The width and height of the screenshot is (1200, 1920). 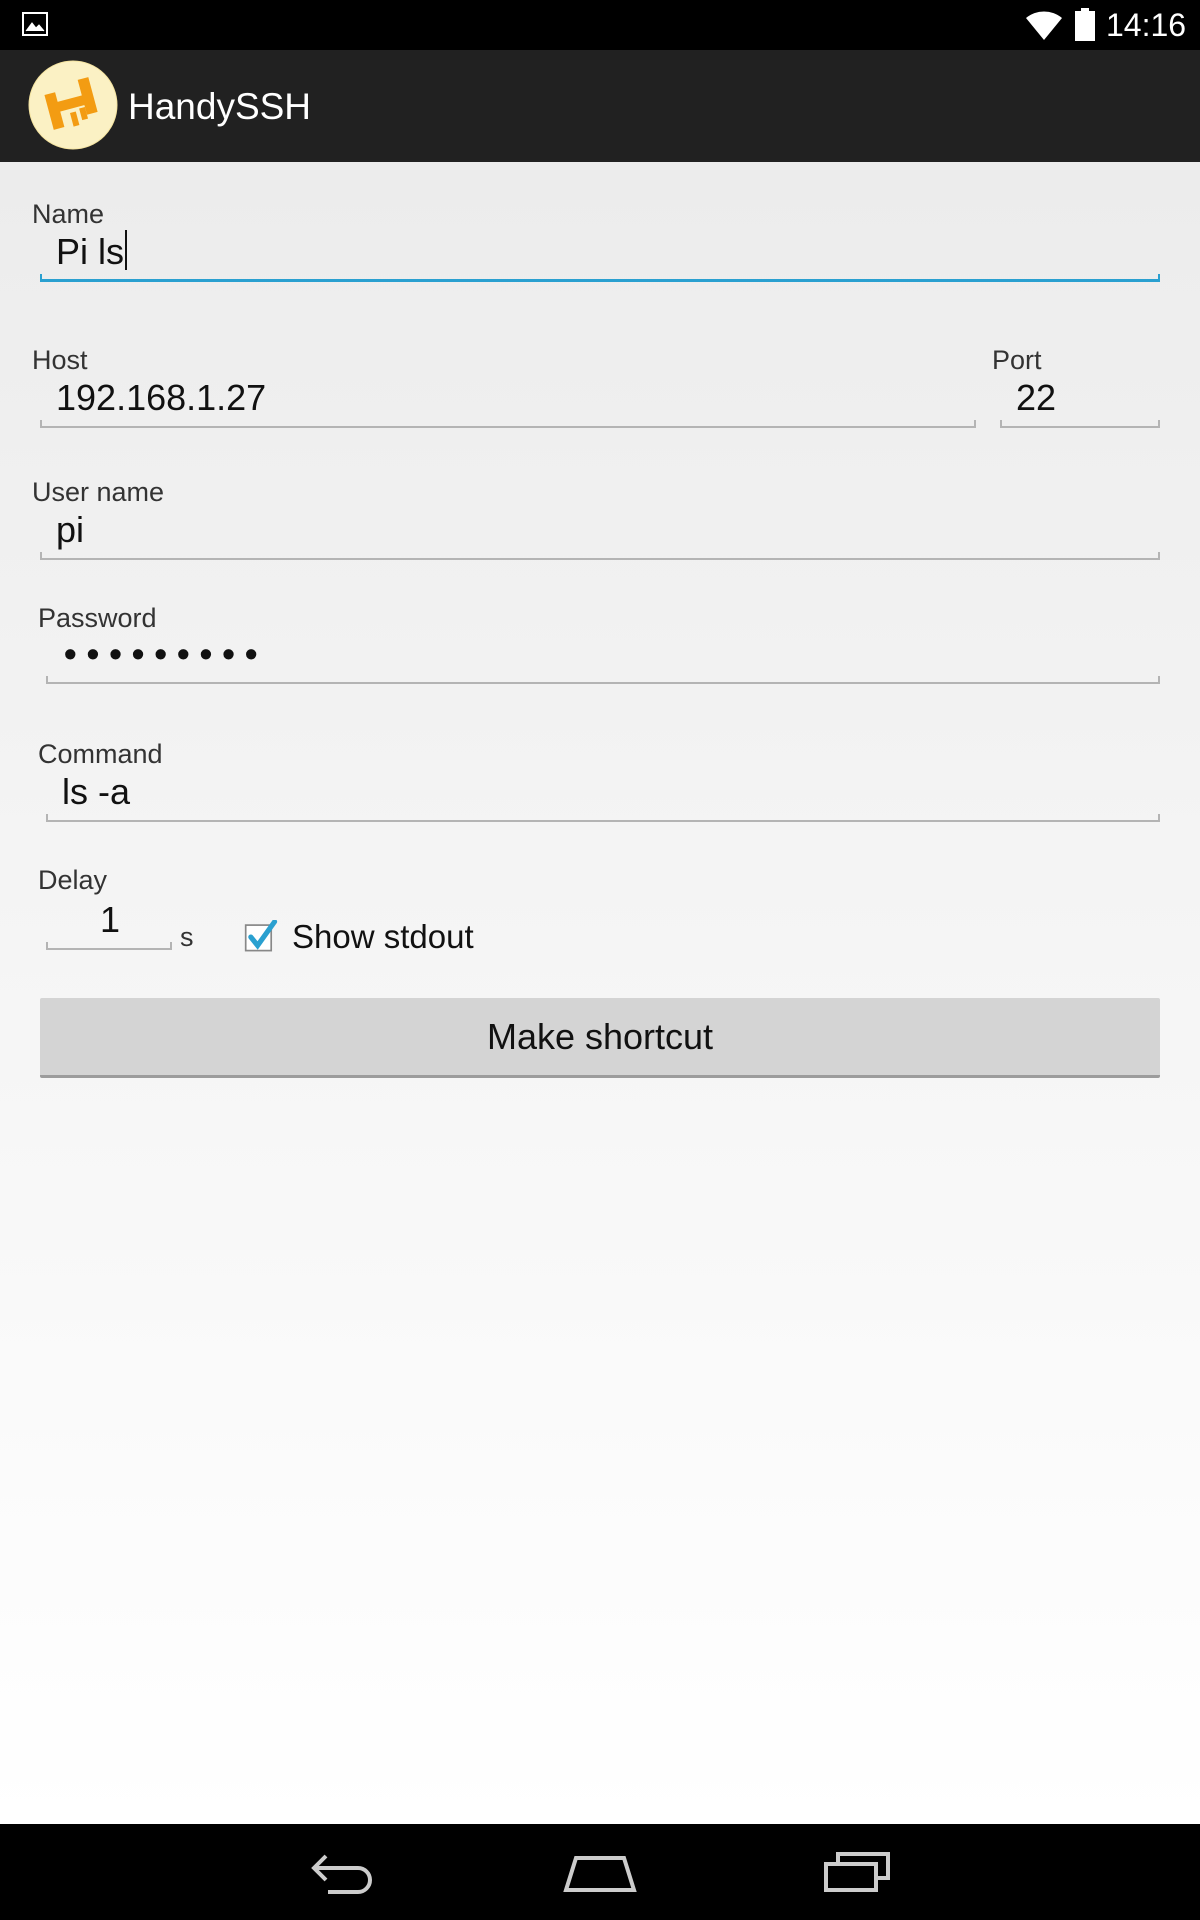 What do you see at coordinates (603, 818) in the screenshot?
I see `command-underline` at bounding box center [603, 818].